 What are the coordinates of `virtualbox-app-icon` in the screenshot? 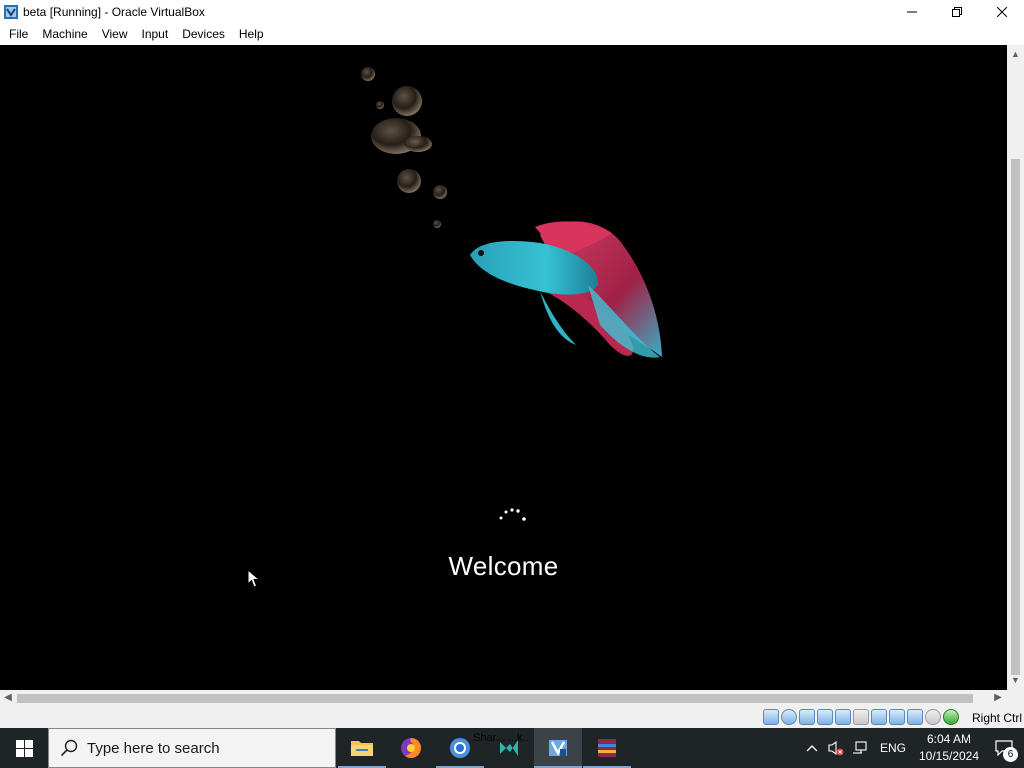 It's located at (11, 12).